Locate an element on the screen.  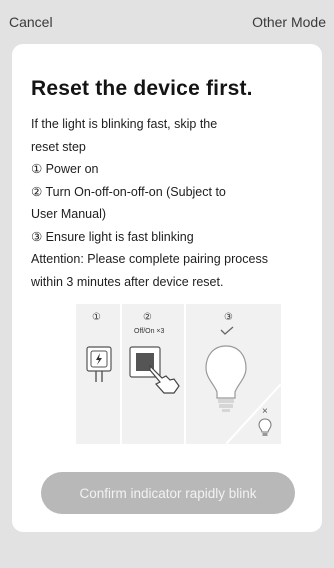
instruction-line: reset step is located at coordinates (58, 146).